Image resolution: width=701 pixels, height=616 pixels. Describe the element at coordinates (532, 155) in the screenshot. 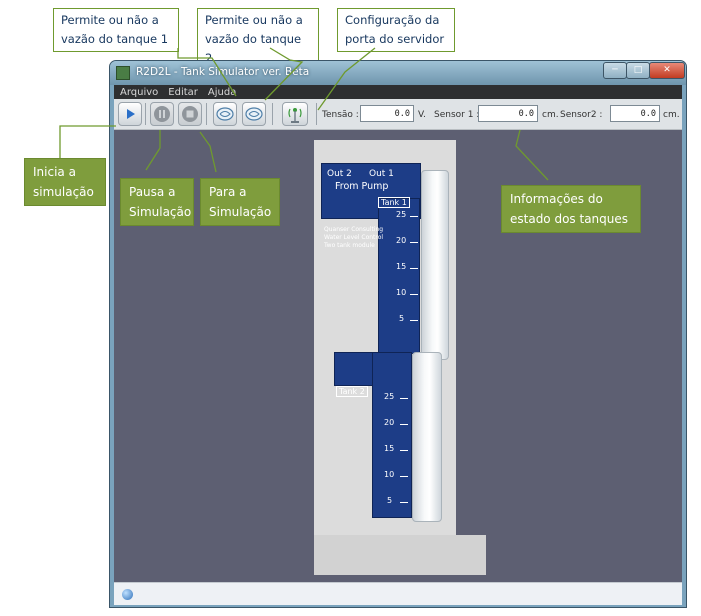

I see `connector-tank-info` at that location.